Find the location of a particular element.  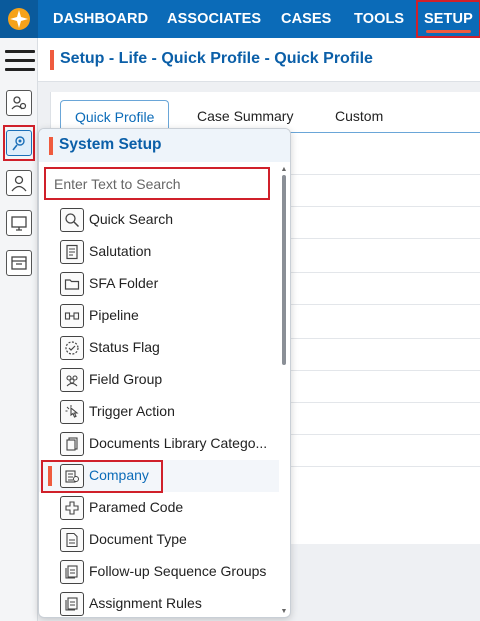

list-item-follow-up-sequence-groups: Follow-up Sequence Groups is located at coordinates (159, 572).